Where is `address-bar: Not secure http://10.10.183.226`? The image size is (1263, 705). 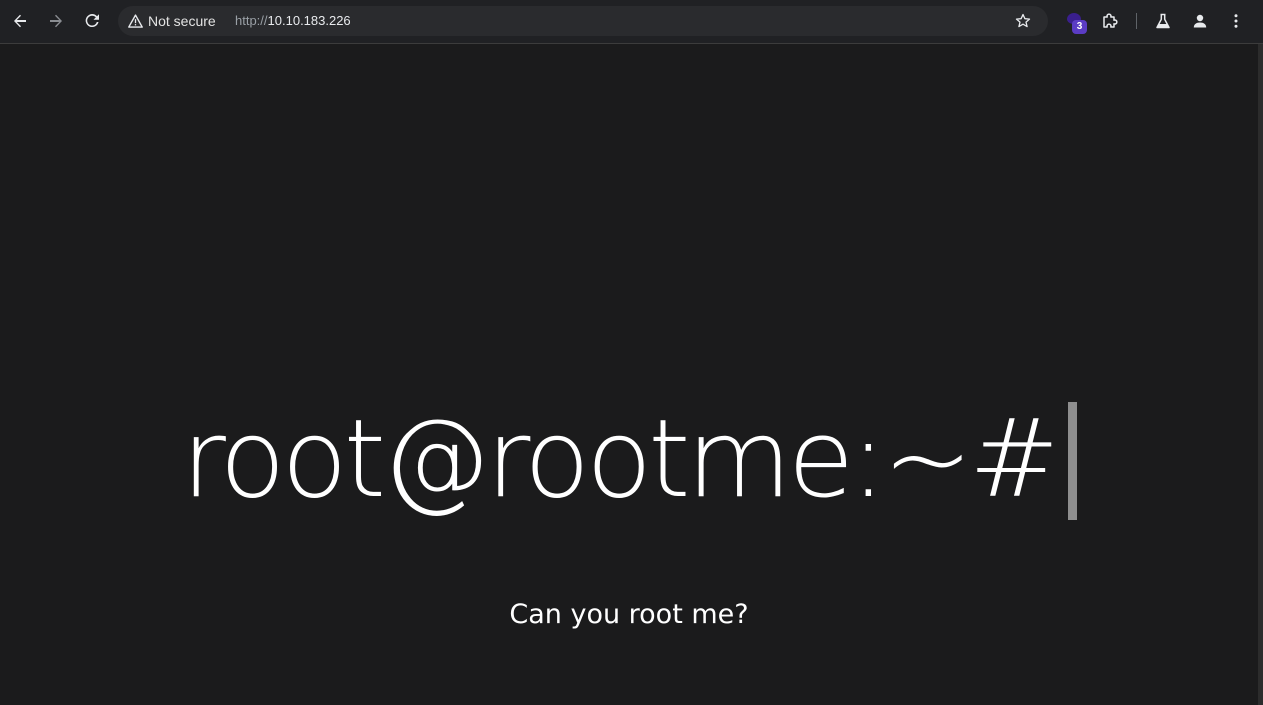
address-bar: Not secure http://10.10.183.226 is located at coordinates (583, 21).